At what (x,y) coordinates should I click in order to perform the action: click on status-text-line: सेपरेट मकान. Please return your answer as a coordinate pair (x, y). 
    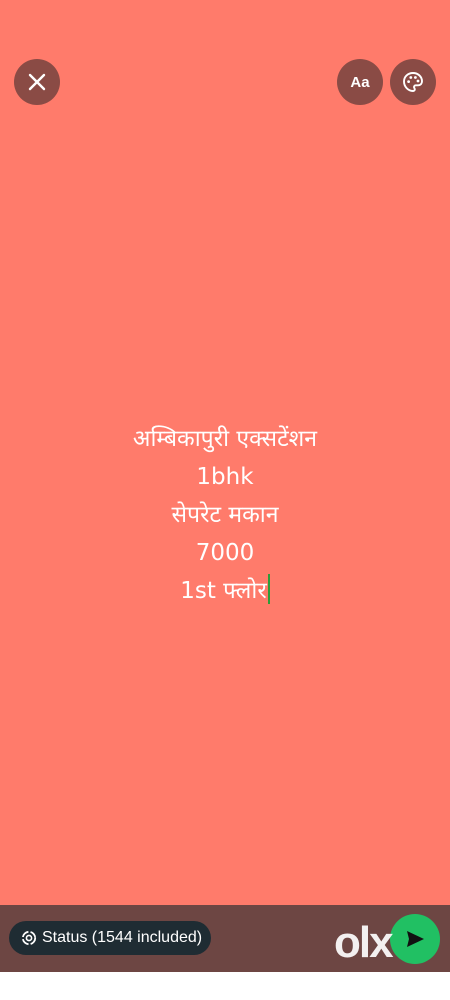
    Looking at the image, I should click on (225, 515).